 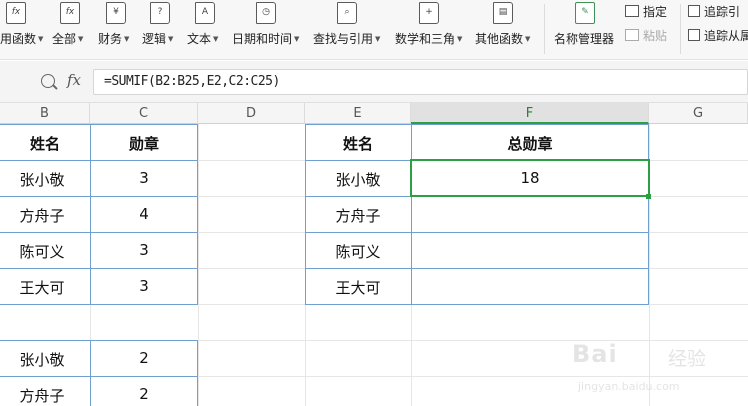 What do you see at coordinates (698, 113) in the screenshot?
I see `column-header-g: G` at bounding box center [698, 113].